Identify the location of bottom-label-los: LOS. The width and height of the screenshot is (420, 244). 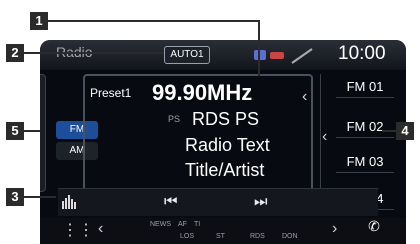
(187, 236).